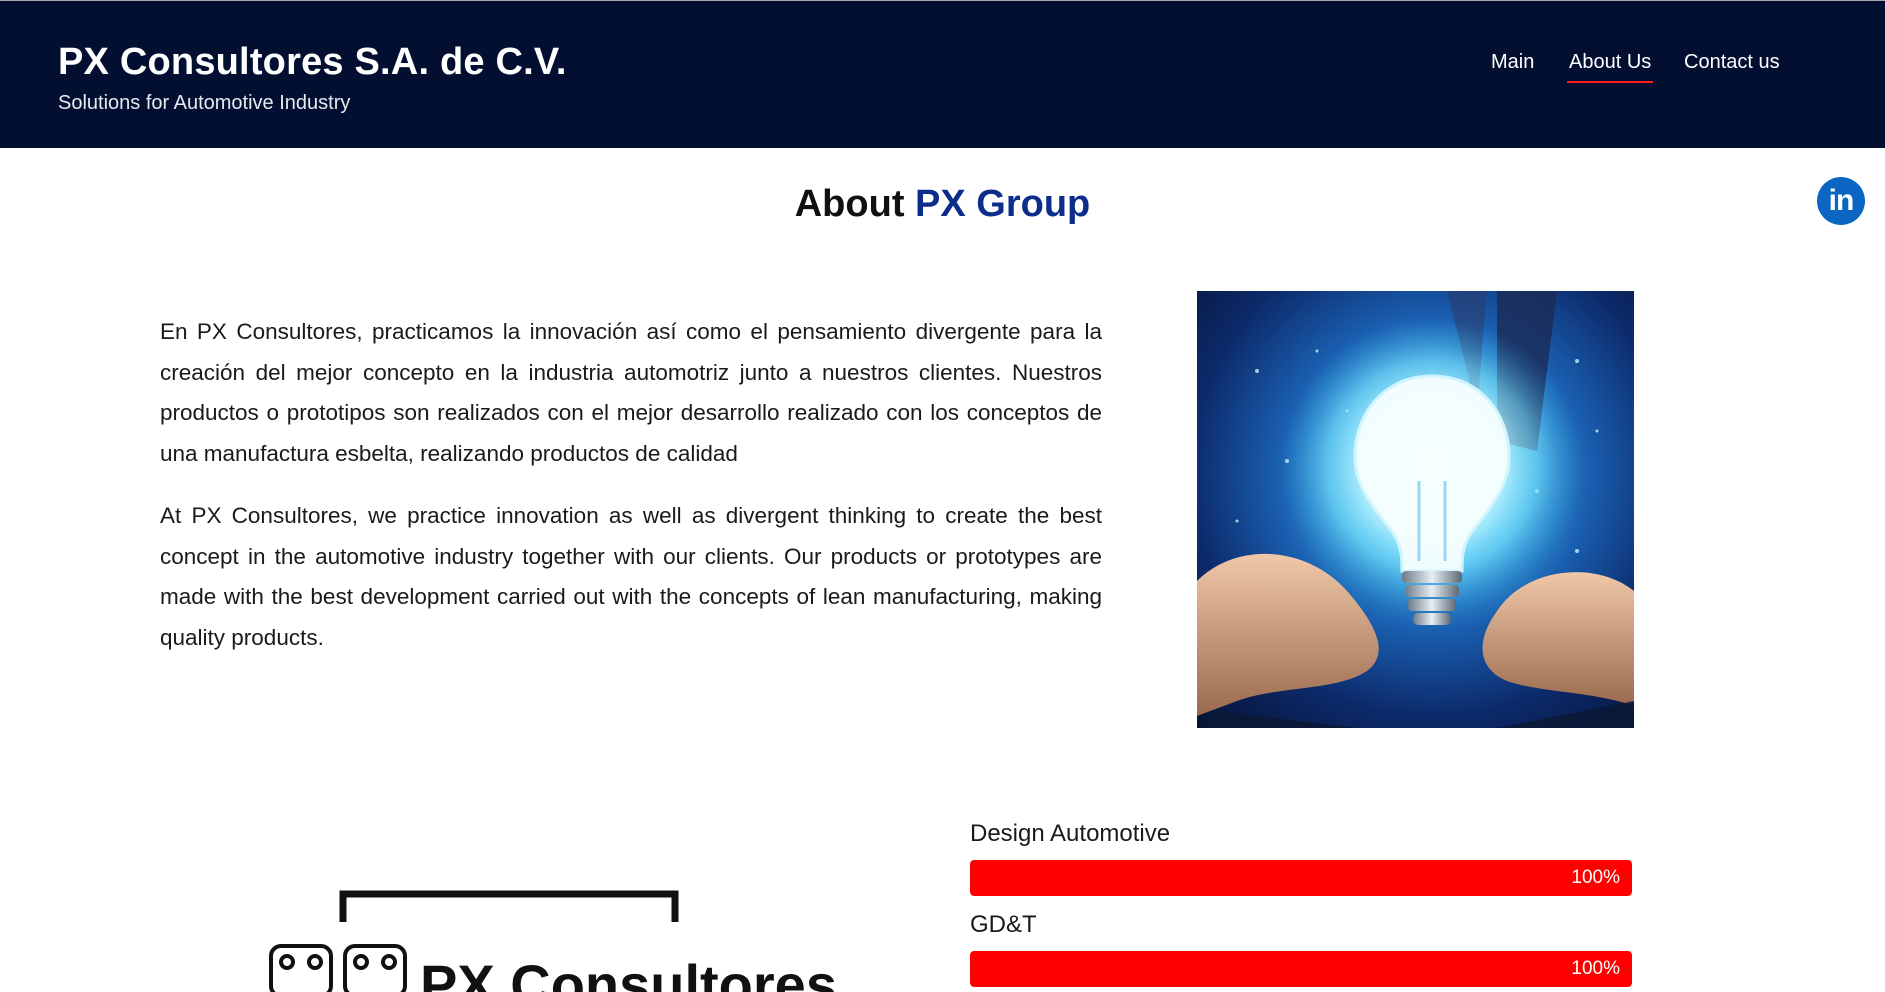 The image size is (1885, 992). I want to click on skill-label: Design Automotive, so click(1070, 833).